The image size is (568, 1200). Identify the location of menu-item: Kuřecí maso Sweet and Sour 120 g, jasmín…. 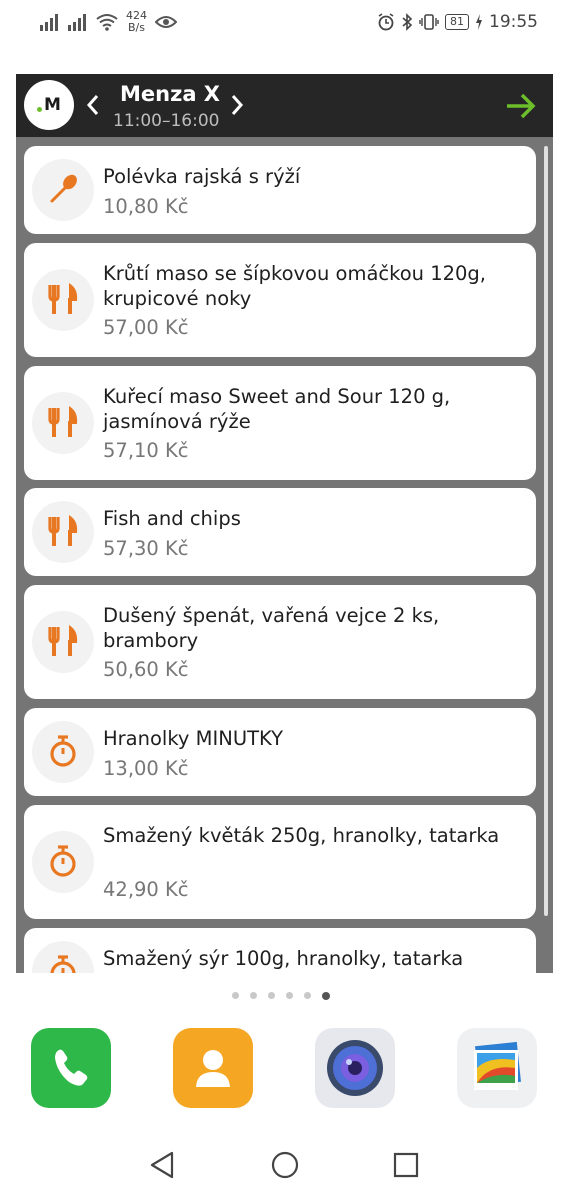
(280, 423).